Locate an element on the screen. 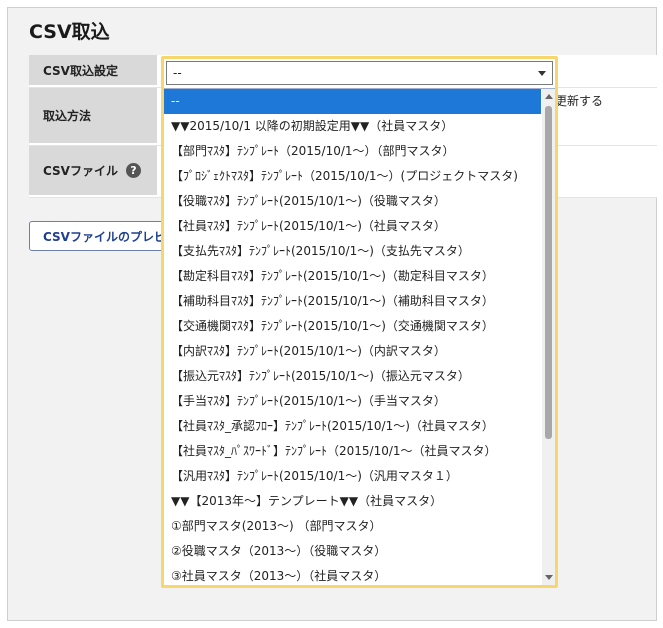 The width and height of the screenshot is (663, 628). dropdown-option: 【社員ﾏｽﾀ】ﾃﾝﾌﾟﾚｰﾄ(2015/10/1～)（社員マスタ） is located at coordinates (352, 226).